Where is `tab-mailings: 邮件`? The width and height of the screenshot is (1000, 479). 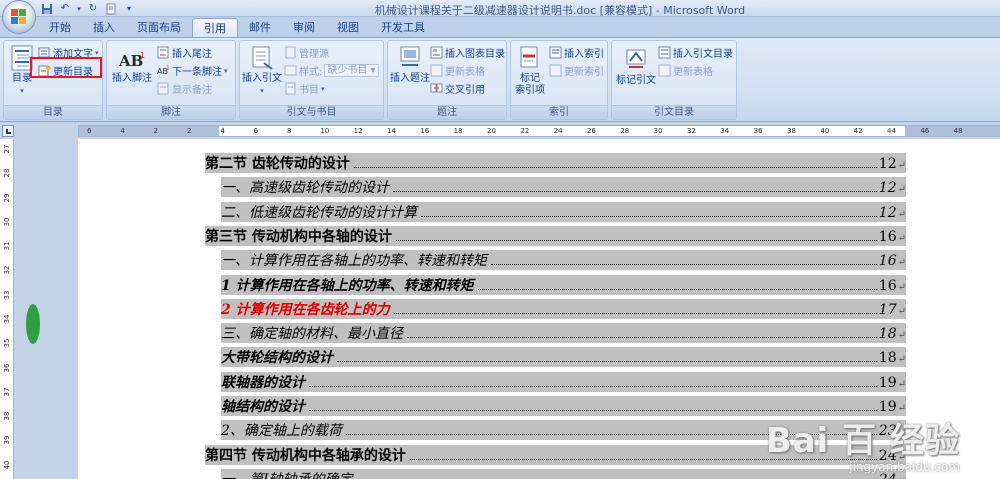
tab-mailings: 邮件 is located at coordinates (260, 27).